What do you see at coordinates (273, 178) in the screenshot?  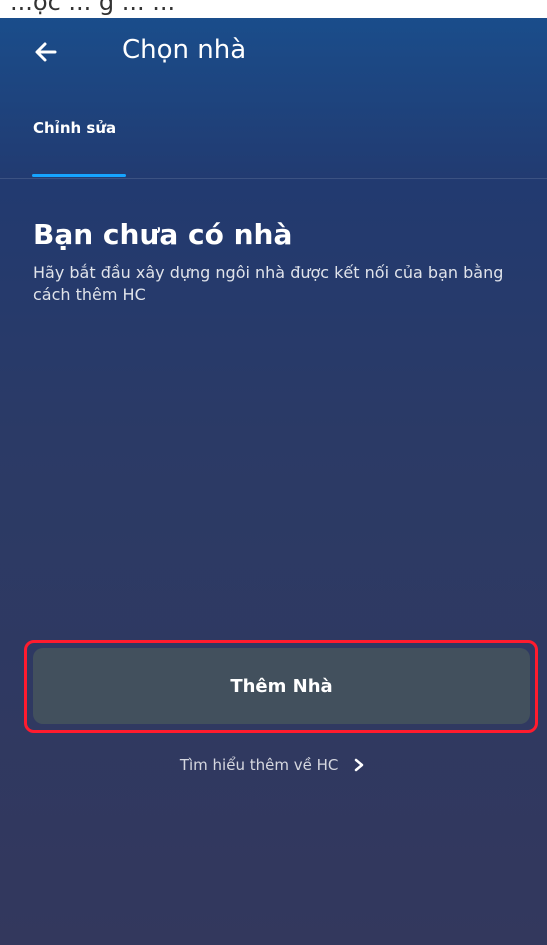 I see `tab-divider` at bounding box center [273, 178].